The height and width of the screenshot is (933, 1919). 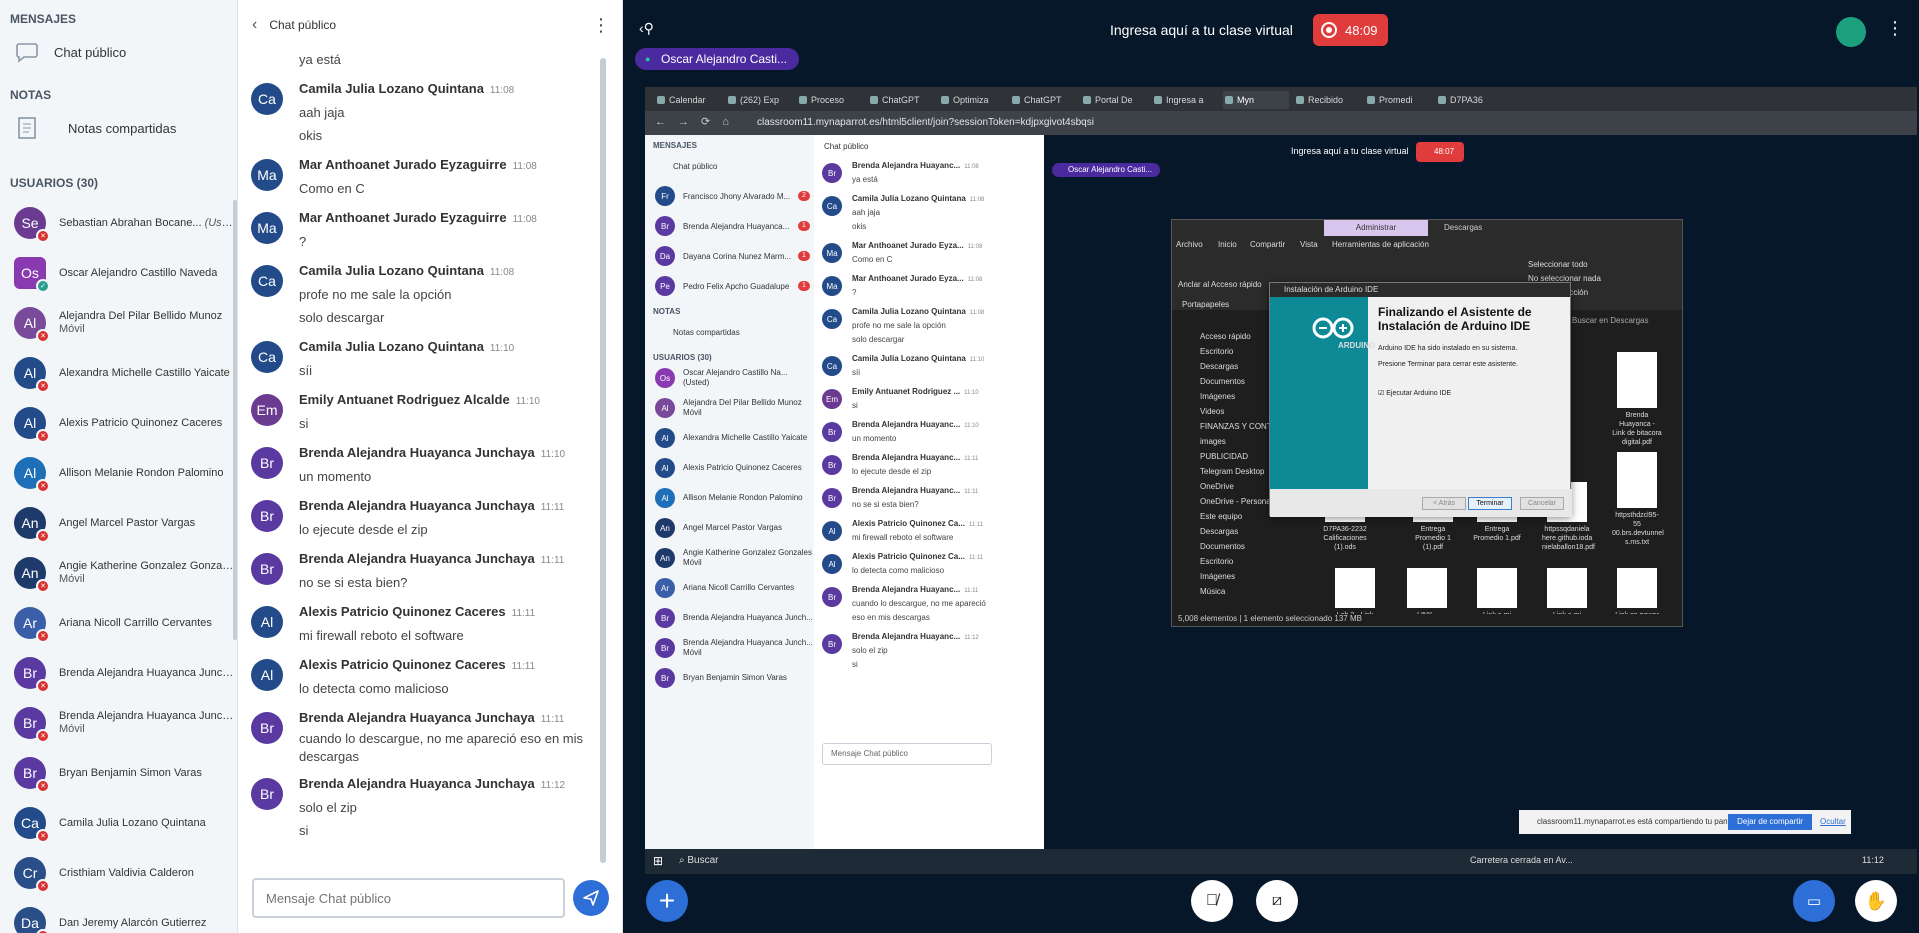 I want to click on send-button, so click(x=591, y=898).